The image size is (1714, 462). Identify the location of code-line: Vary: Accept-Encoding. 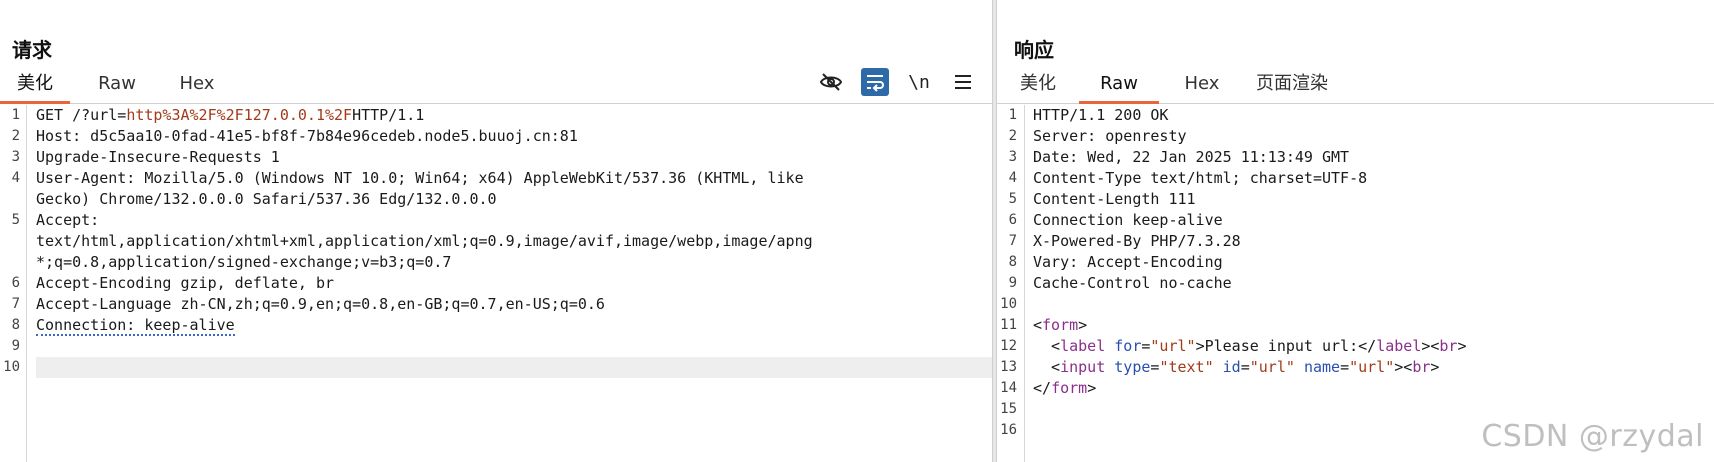
(1373, 262).